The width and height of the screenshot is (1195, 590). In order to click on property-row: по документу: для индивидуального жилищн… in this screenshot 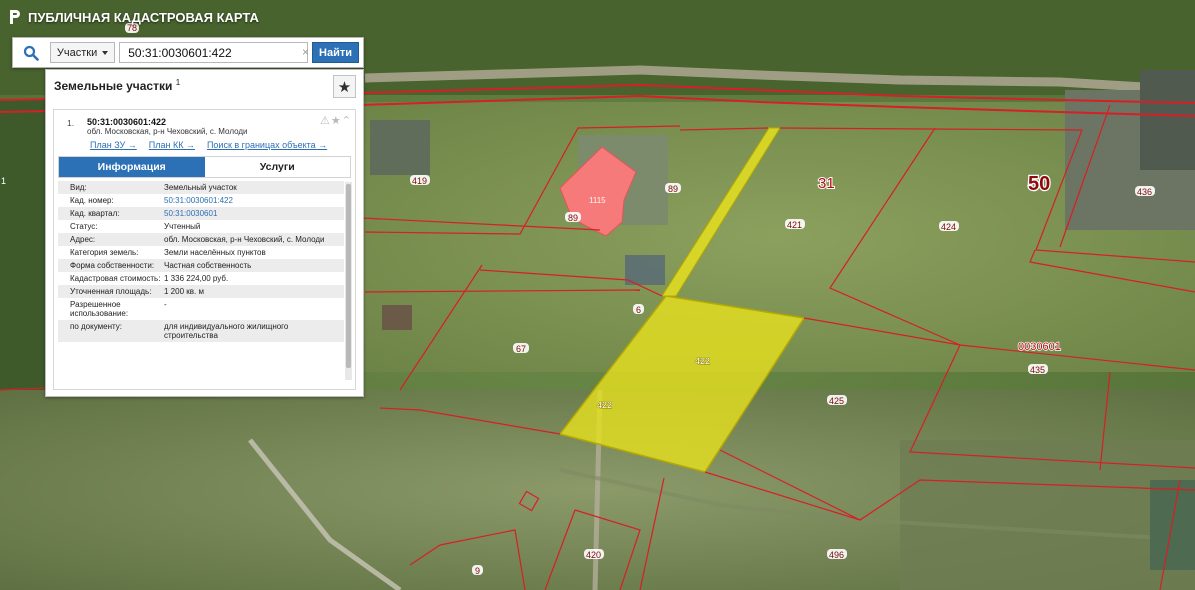, I will do `click(201, 331)`.